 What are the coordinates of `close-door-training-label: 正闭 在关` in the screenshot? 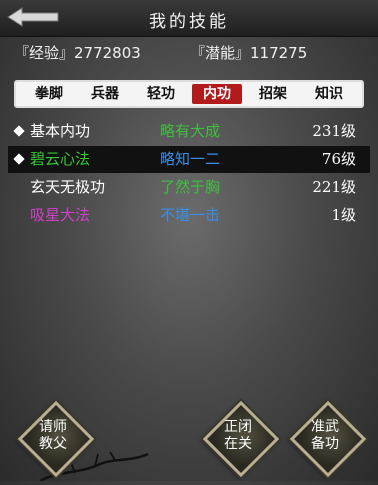 It's located at (238, 435).